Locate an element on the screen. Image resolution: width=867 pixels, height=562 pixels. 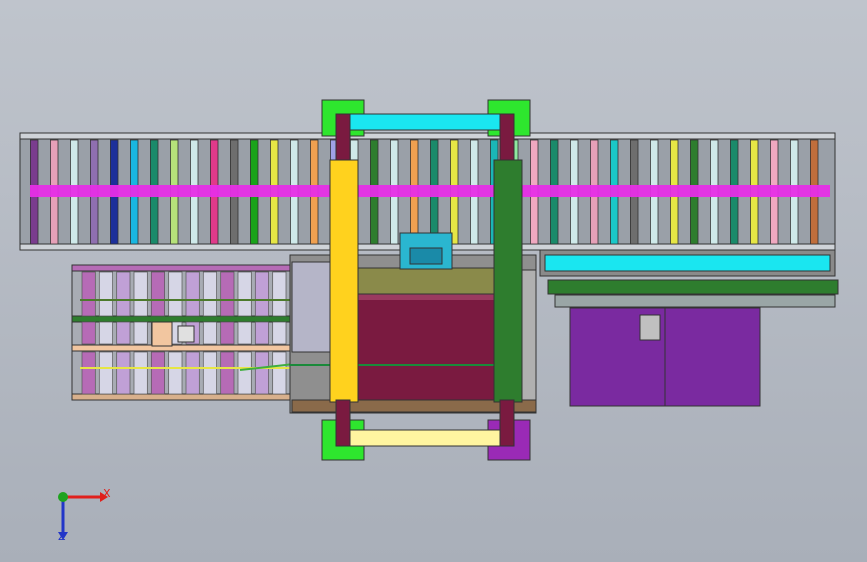
magenta-crossbar is located at coordinates (430, 191).